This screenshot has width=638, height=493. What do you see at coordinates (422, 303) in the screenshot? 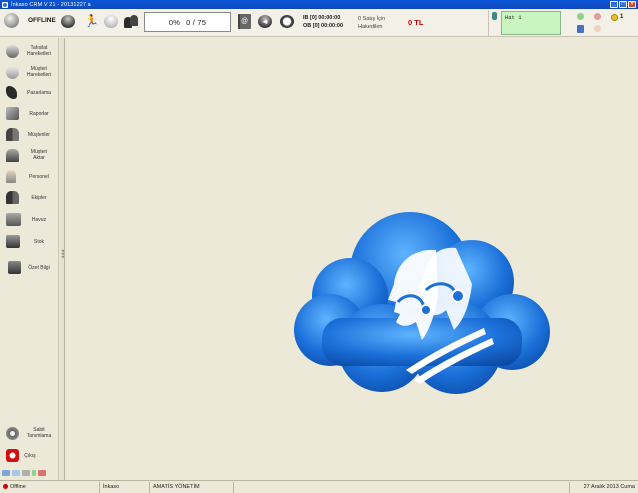
I see `crm-cloud-logo` at bounding box center [422, 303].